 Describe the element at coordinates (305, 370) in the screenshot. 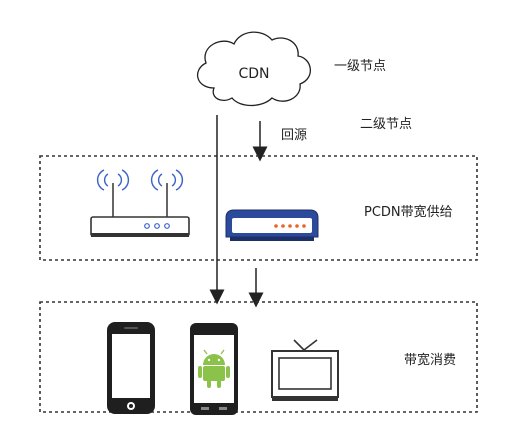

I see `tv-icon` at that location.